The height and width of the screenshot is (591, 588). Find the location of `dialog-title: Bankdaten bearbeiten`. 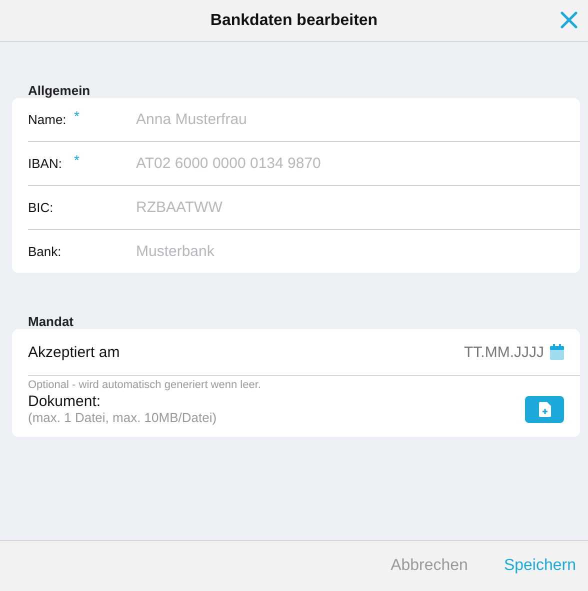

dialog-title: Bankdaten bearbeiten is located at coordinates (294, 21).